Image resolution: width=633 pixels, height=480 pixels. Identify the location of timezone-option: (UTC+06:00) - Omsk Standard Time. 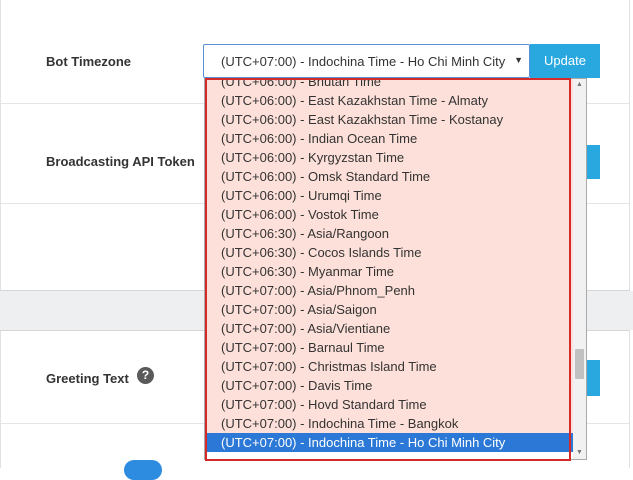
(390, 176).